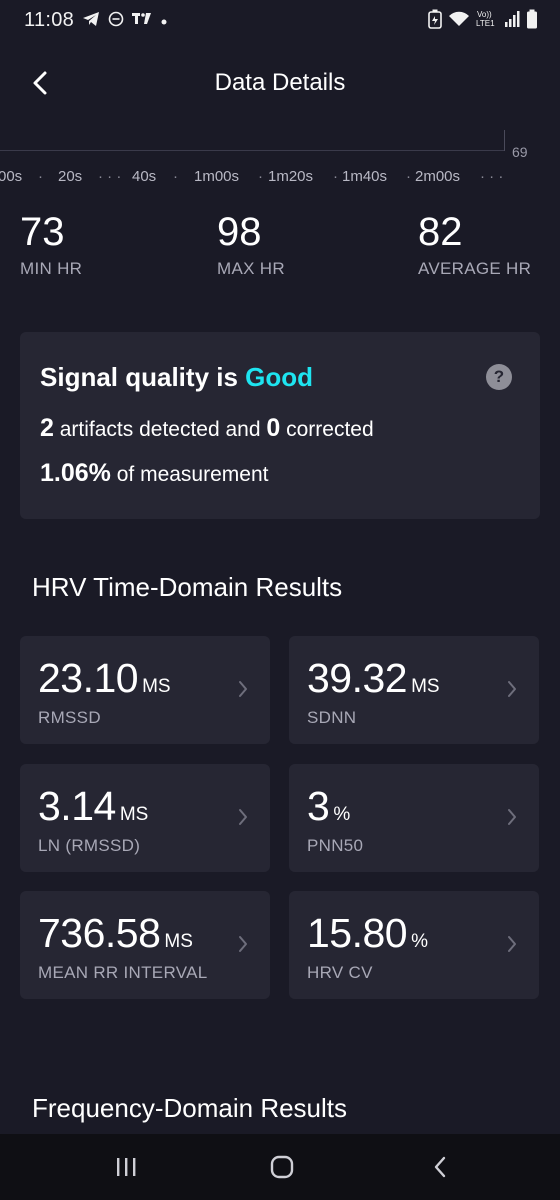  Describe the element at coordinates (484, 14) in the screenshot. I see `svg-text: Vo))` at that location.